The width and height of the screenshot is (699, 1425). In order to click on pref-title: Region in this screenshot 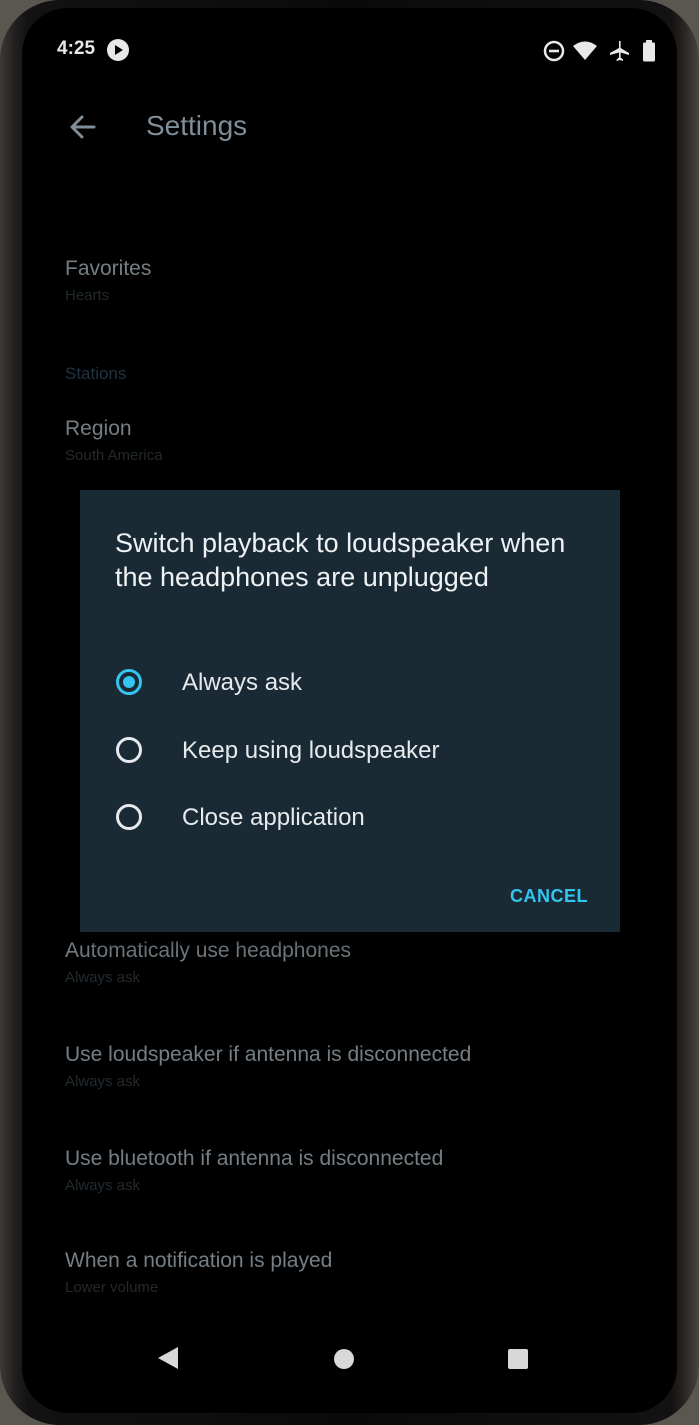, I will do `click(98, 428)`.